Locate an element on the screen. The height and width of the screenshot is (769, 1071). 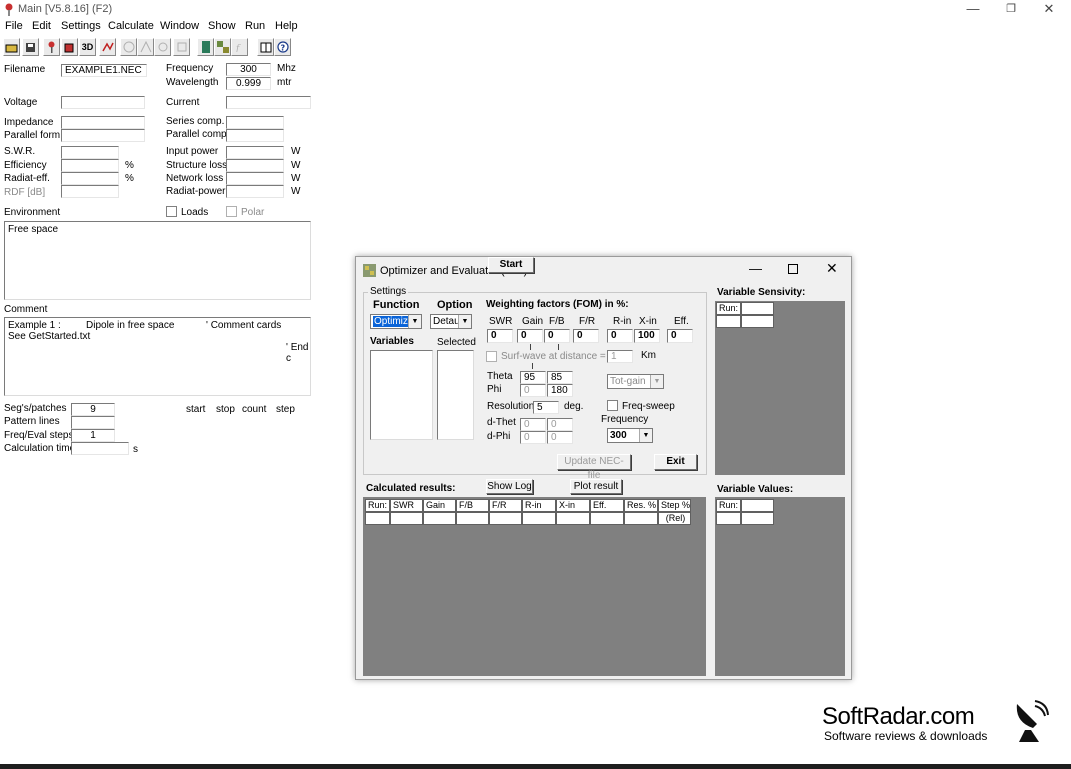
w-swr-field: 0 is located at coordinates (500, 336).